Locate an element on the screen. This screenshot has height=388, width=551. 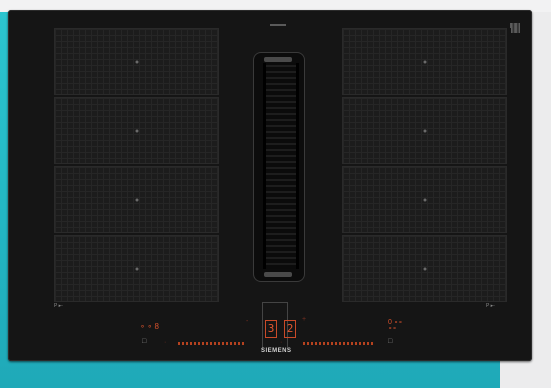
siemens-logo: SIEMENS is located at coordinates (276, 351).